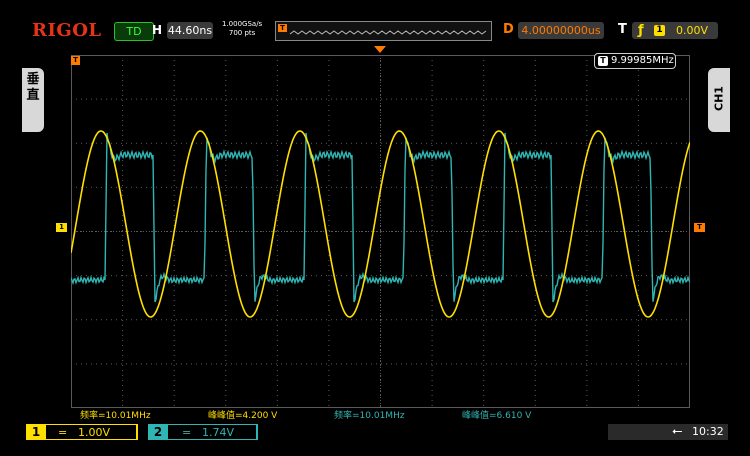 Image resolution: width=750 pixels, height=456 pixels. What do you see at coordinates (708, 431) in the screenshot?
I see `clock: 10:32` at bounding box center [708, 431].